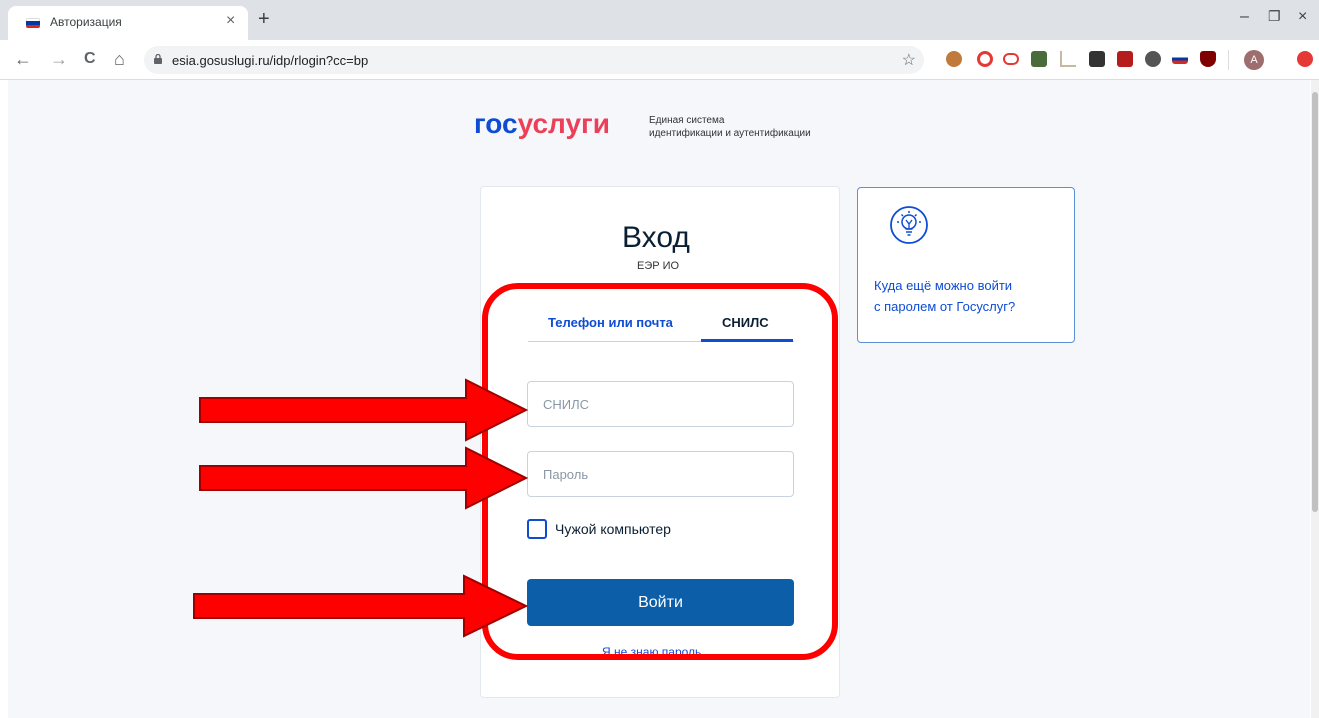 The image size is (1319, 718). What do you see at coordinates (909, 225) in the screenshot?
I see `lightbulb-icon` at bounding box center [909, 225].